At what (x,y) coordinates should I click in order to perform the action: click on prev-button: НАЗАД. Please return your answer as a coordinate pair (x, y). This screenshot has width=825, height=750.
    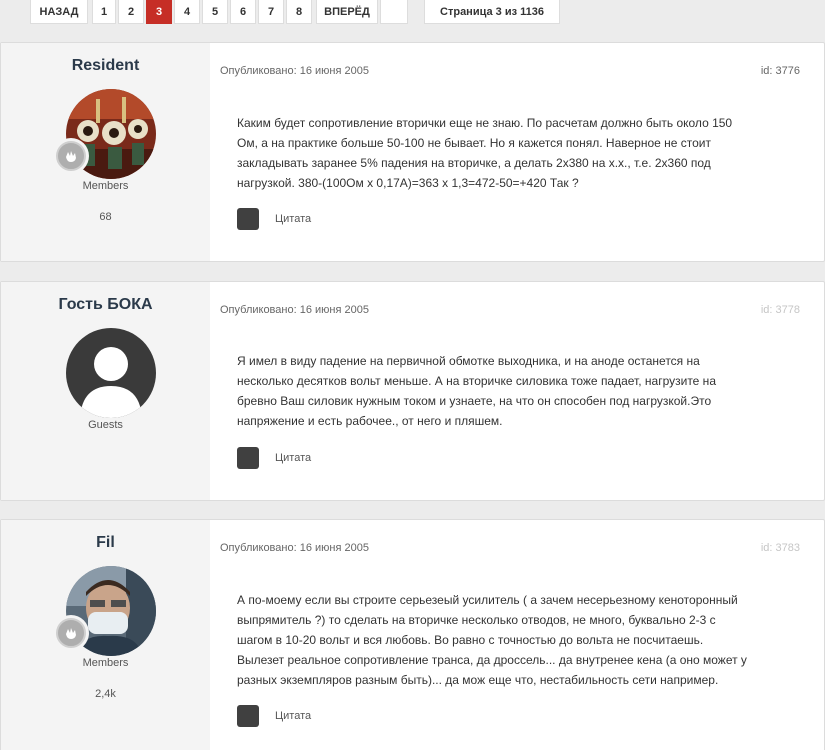
    Looking at the image, I should click on (59, 12).